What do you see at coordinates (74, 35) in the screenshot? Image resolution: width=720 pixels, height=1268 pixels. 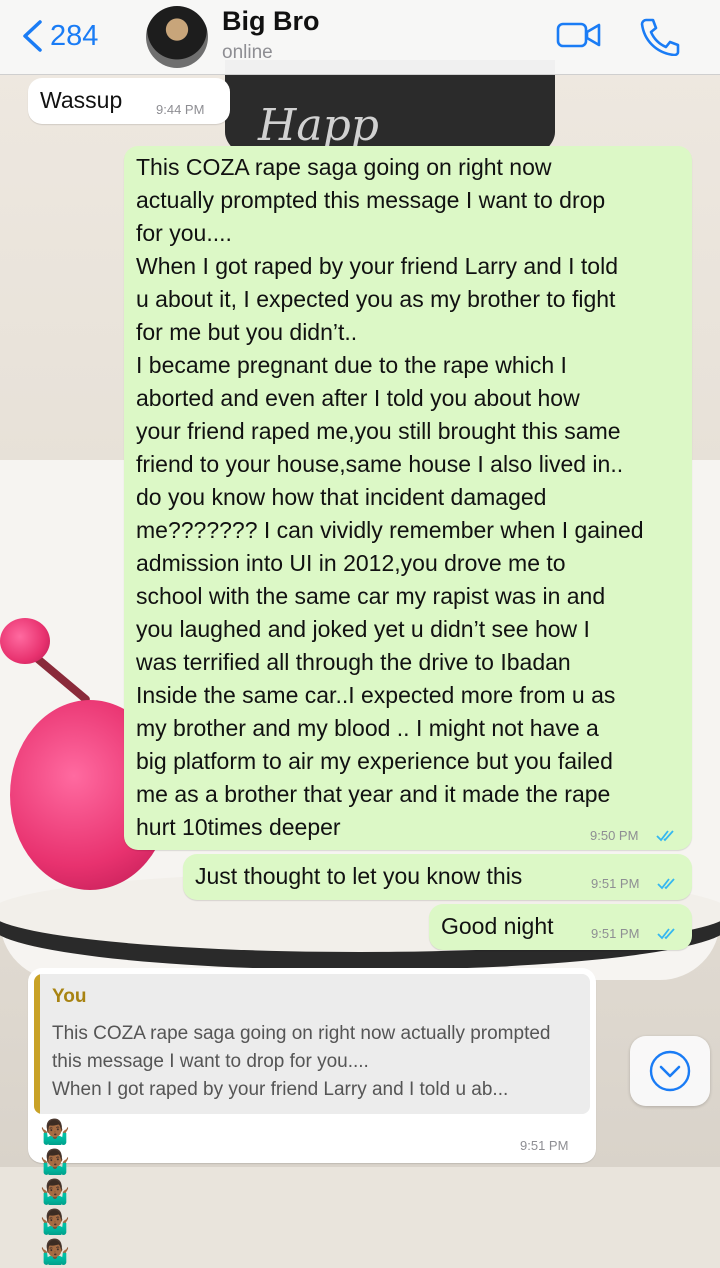 I see `unread-count: 284` at bounding box center [74, 35].